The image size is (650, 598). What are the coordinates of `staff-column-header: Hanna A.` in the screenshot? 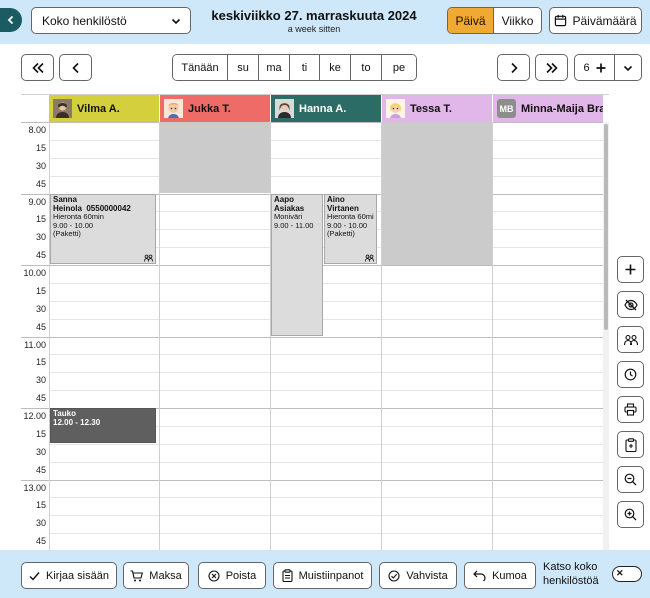 It's located at (326, 108).